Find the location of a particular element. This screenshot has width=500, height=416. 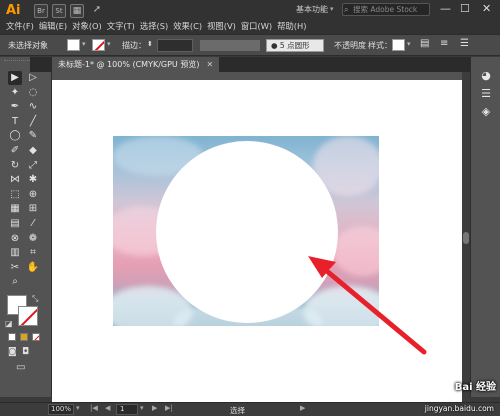

default-colors-icon: ◪ is located at coordinates (9, 323).